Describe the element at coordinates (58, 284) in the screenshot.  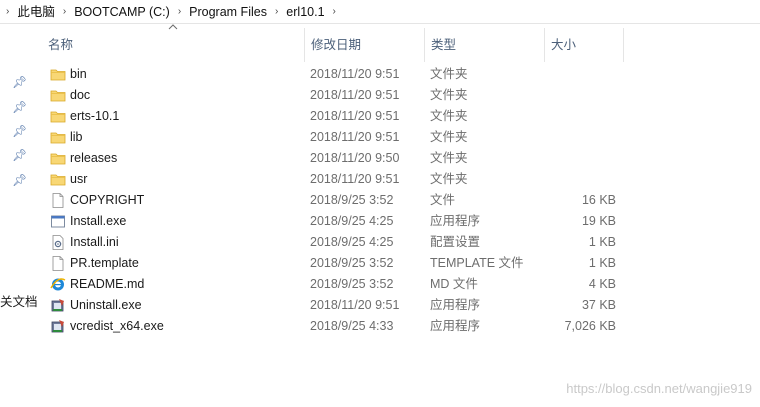
I see `ie-file-icon` at that location.